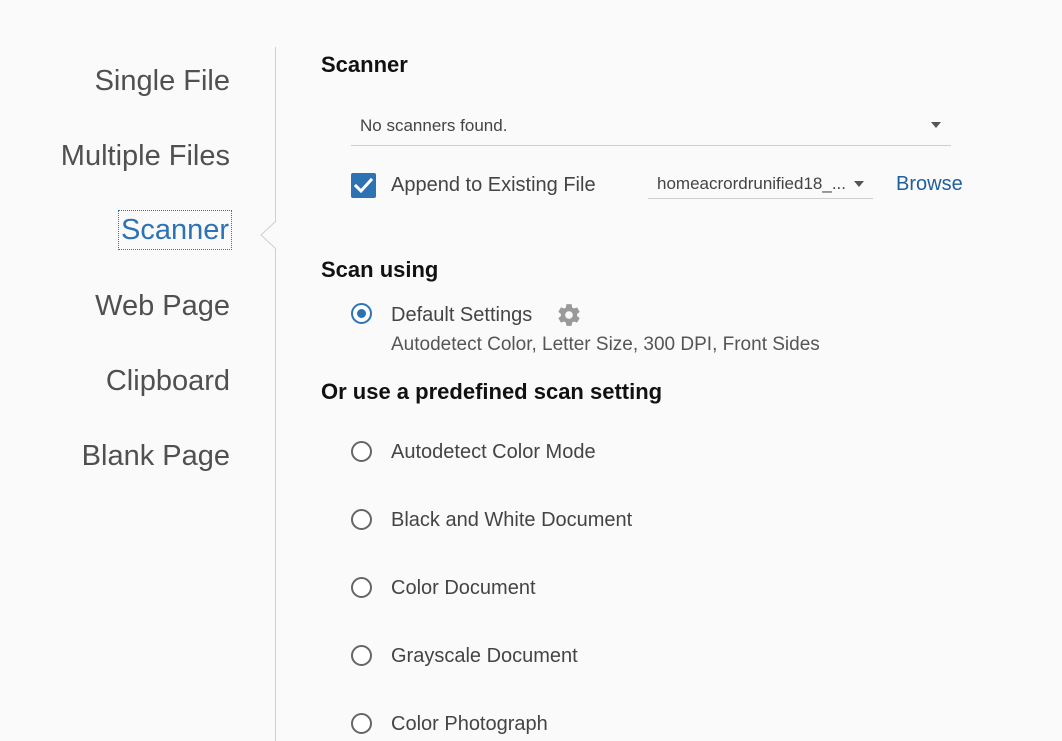 This screenshot has height=741, width=1062. Describe the element at coordinates (380, 269) in the screenshot. I see `scan-using-heading: Scan using` at that location.